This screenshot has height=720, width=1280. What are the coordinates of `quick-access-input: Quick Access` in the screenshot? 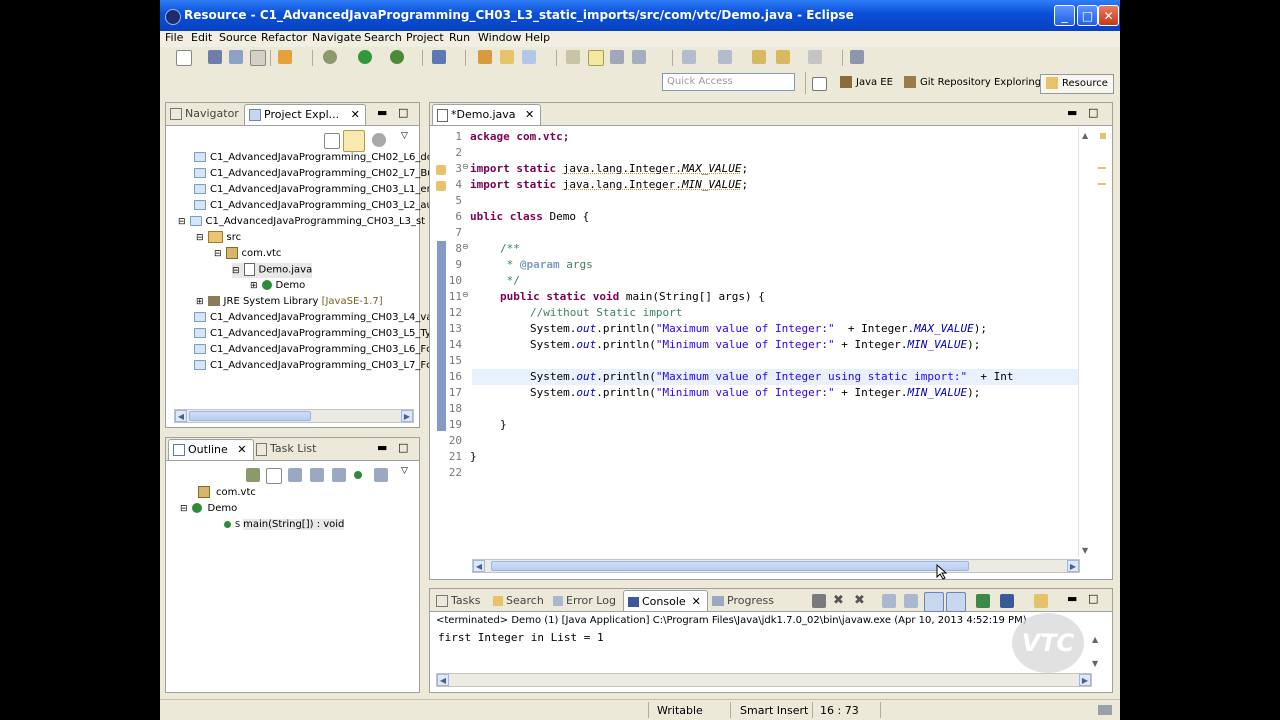 It's located at (728, 82).